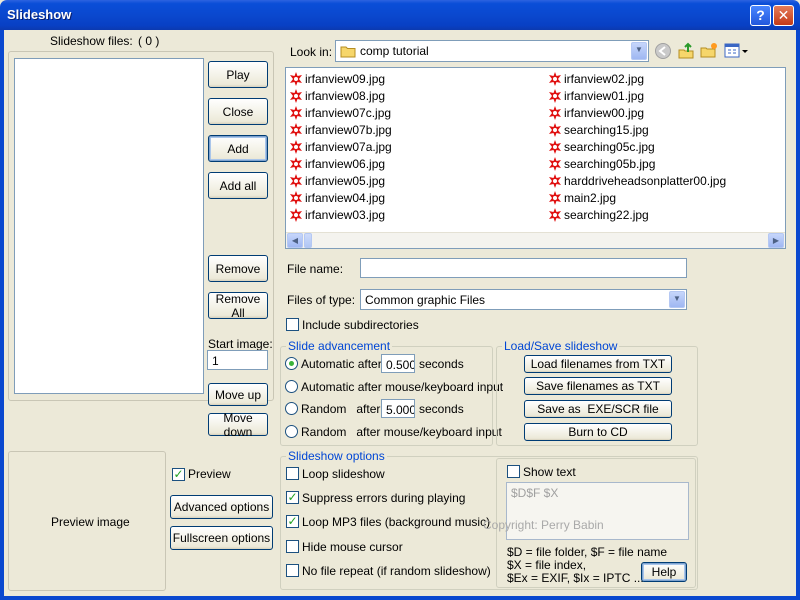 The image size is (800, 600). What do you see at coordinates (798, 315) in the screenshot?
I see `window-frame-right` at bounding box center [798, 315].